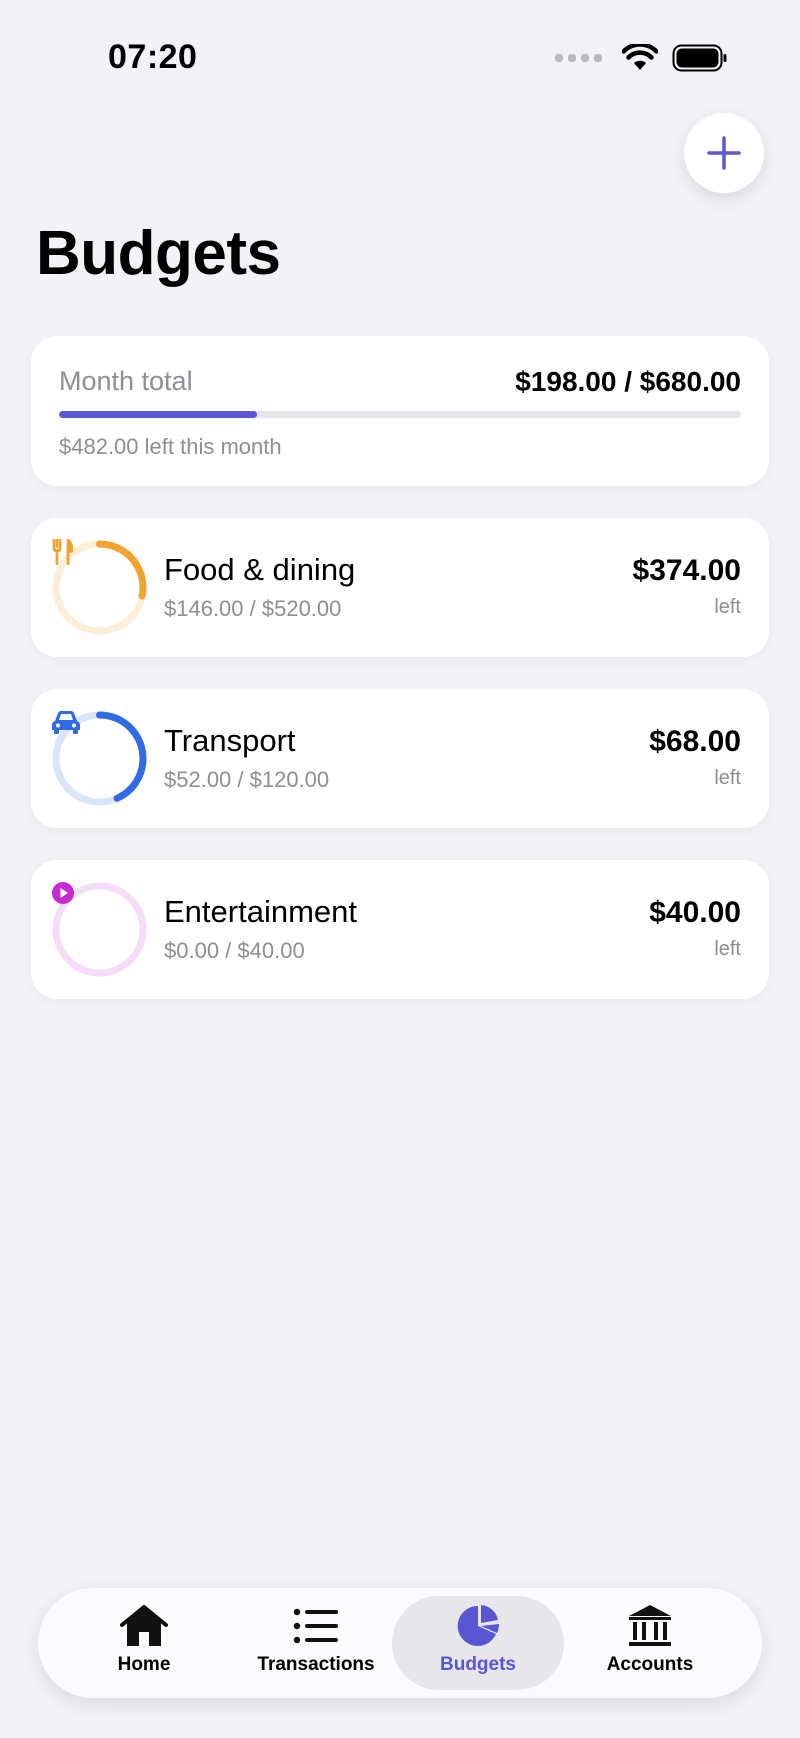 The height and width of the screenshot is (1738, 800). What do you see at coordinates (144, 1626) in the screenshot?
I see `home-icon` at bounding box center [144, 1626].